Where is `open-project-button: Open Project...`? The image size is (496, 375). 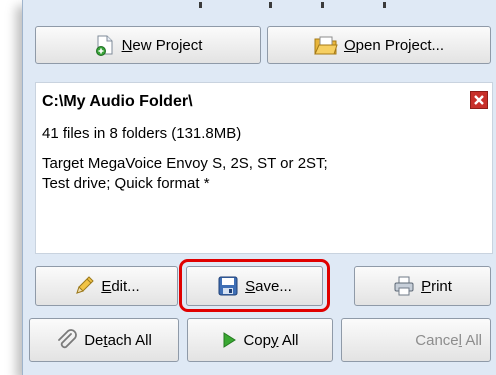
open-project-button: Open Project... is located at coordinates (379, 45).